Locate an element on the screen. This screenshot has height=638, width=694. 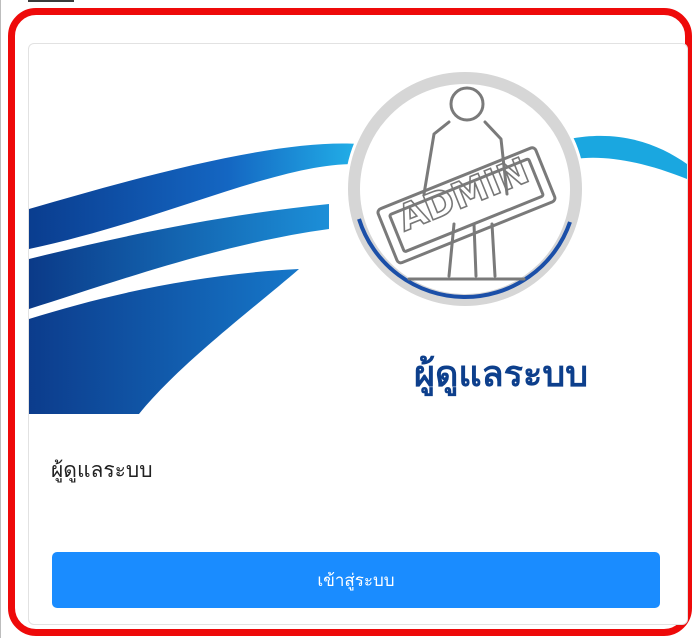
login-button: เข้าสู่ระบบ is located at coordinates (356, 580).